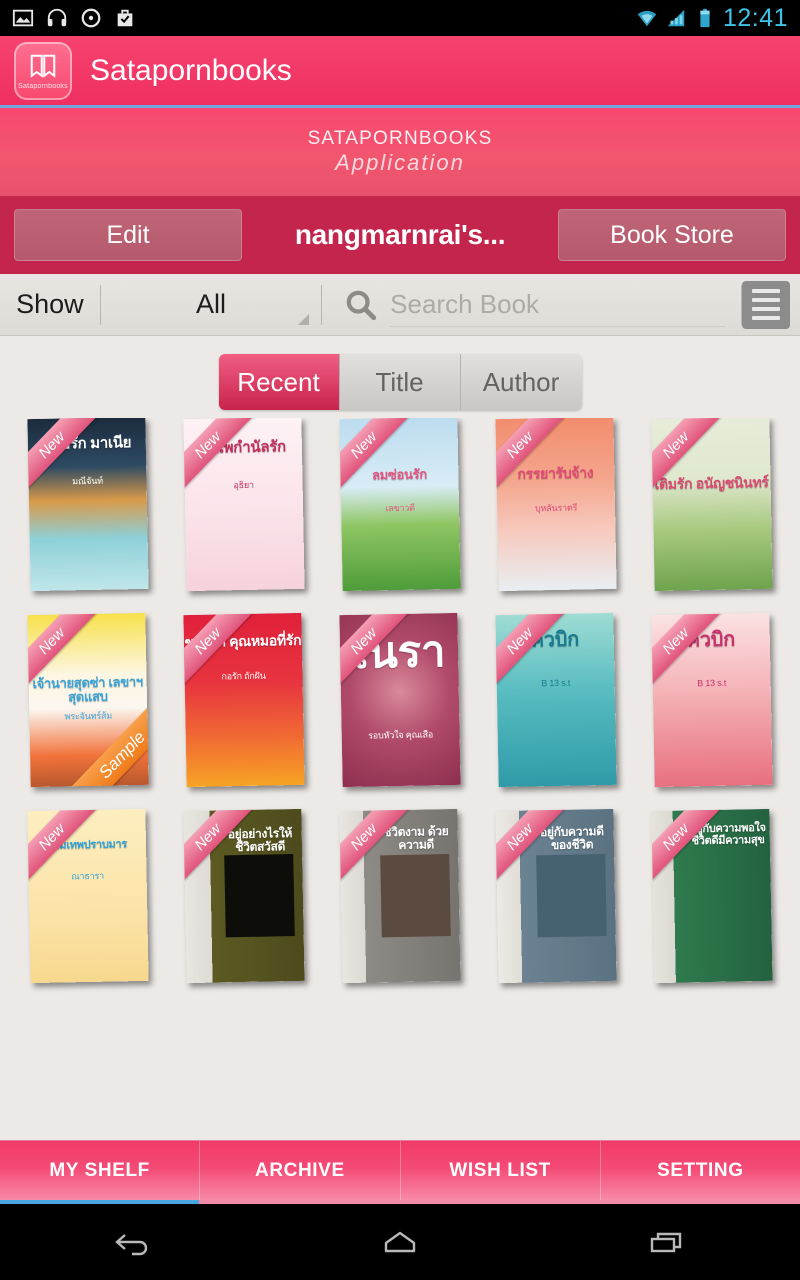 Image resolution: width=800 pixels, height=1280 pixels. I want to click on book-cover-author: มณีจันท์, so click(87, 480).